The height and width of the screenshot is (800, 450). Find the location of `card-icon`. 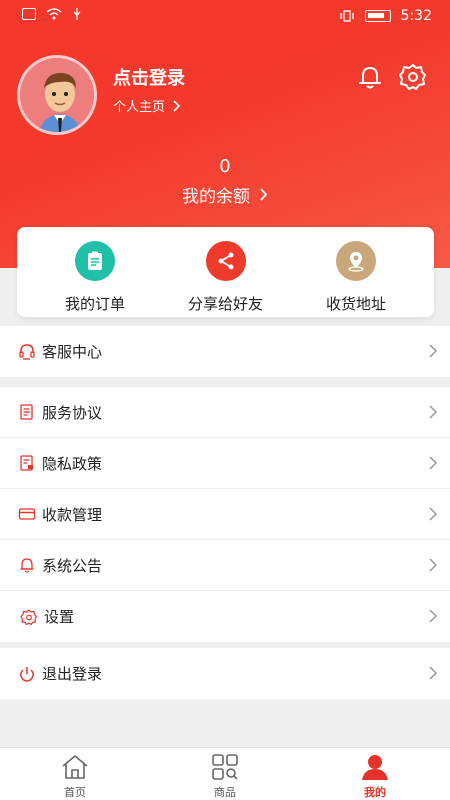

card-icon is located at coordinates (27, 514).